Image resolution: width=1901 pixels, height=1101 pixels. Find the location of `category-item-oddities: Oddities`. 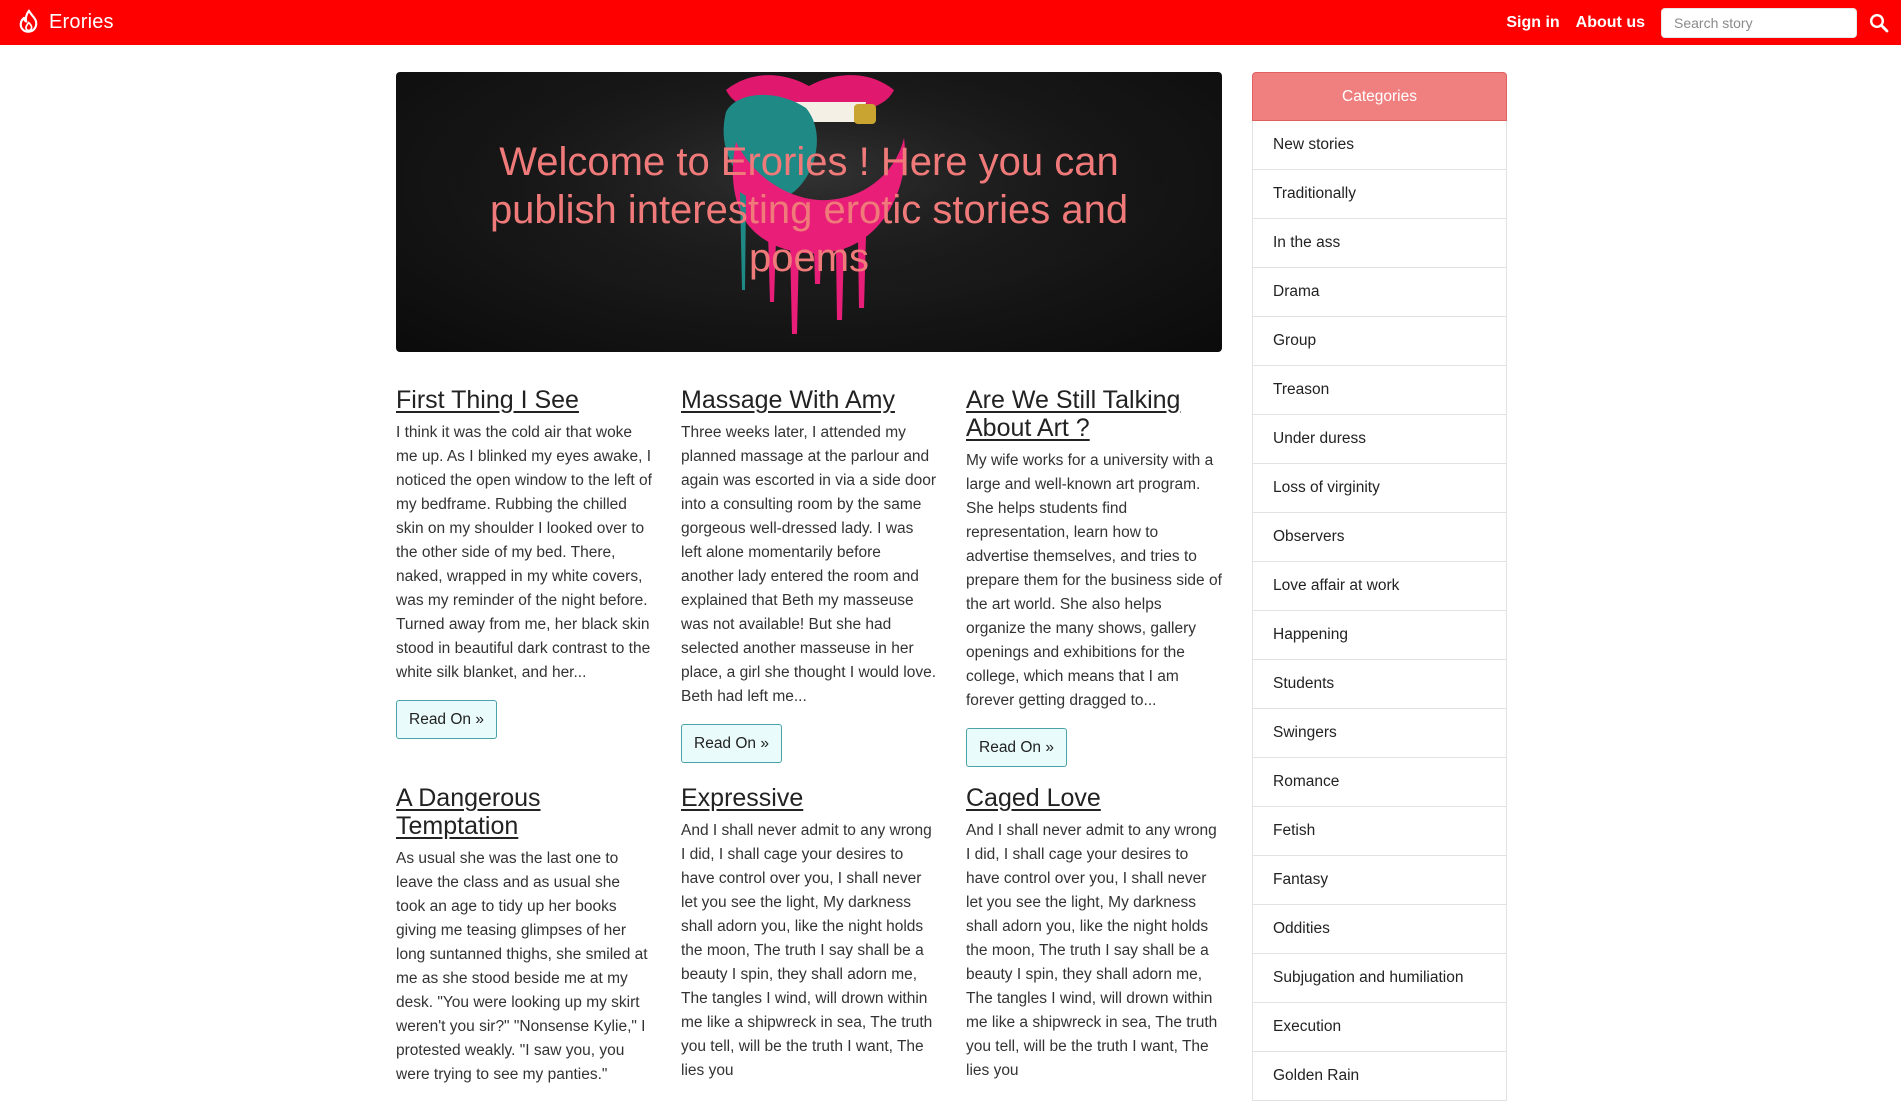

category-item-oddities: Oddities is located at coordinates (1379, 929).